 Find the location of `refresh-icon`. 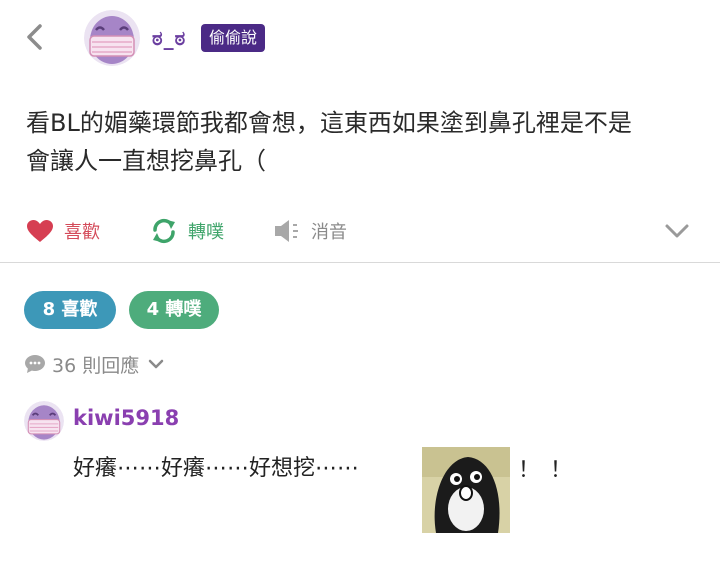

refresh-icon is located at coordinates (164, 231).